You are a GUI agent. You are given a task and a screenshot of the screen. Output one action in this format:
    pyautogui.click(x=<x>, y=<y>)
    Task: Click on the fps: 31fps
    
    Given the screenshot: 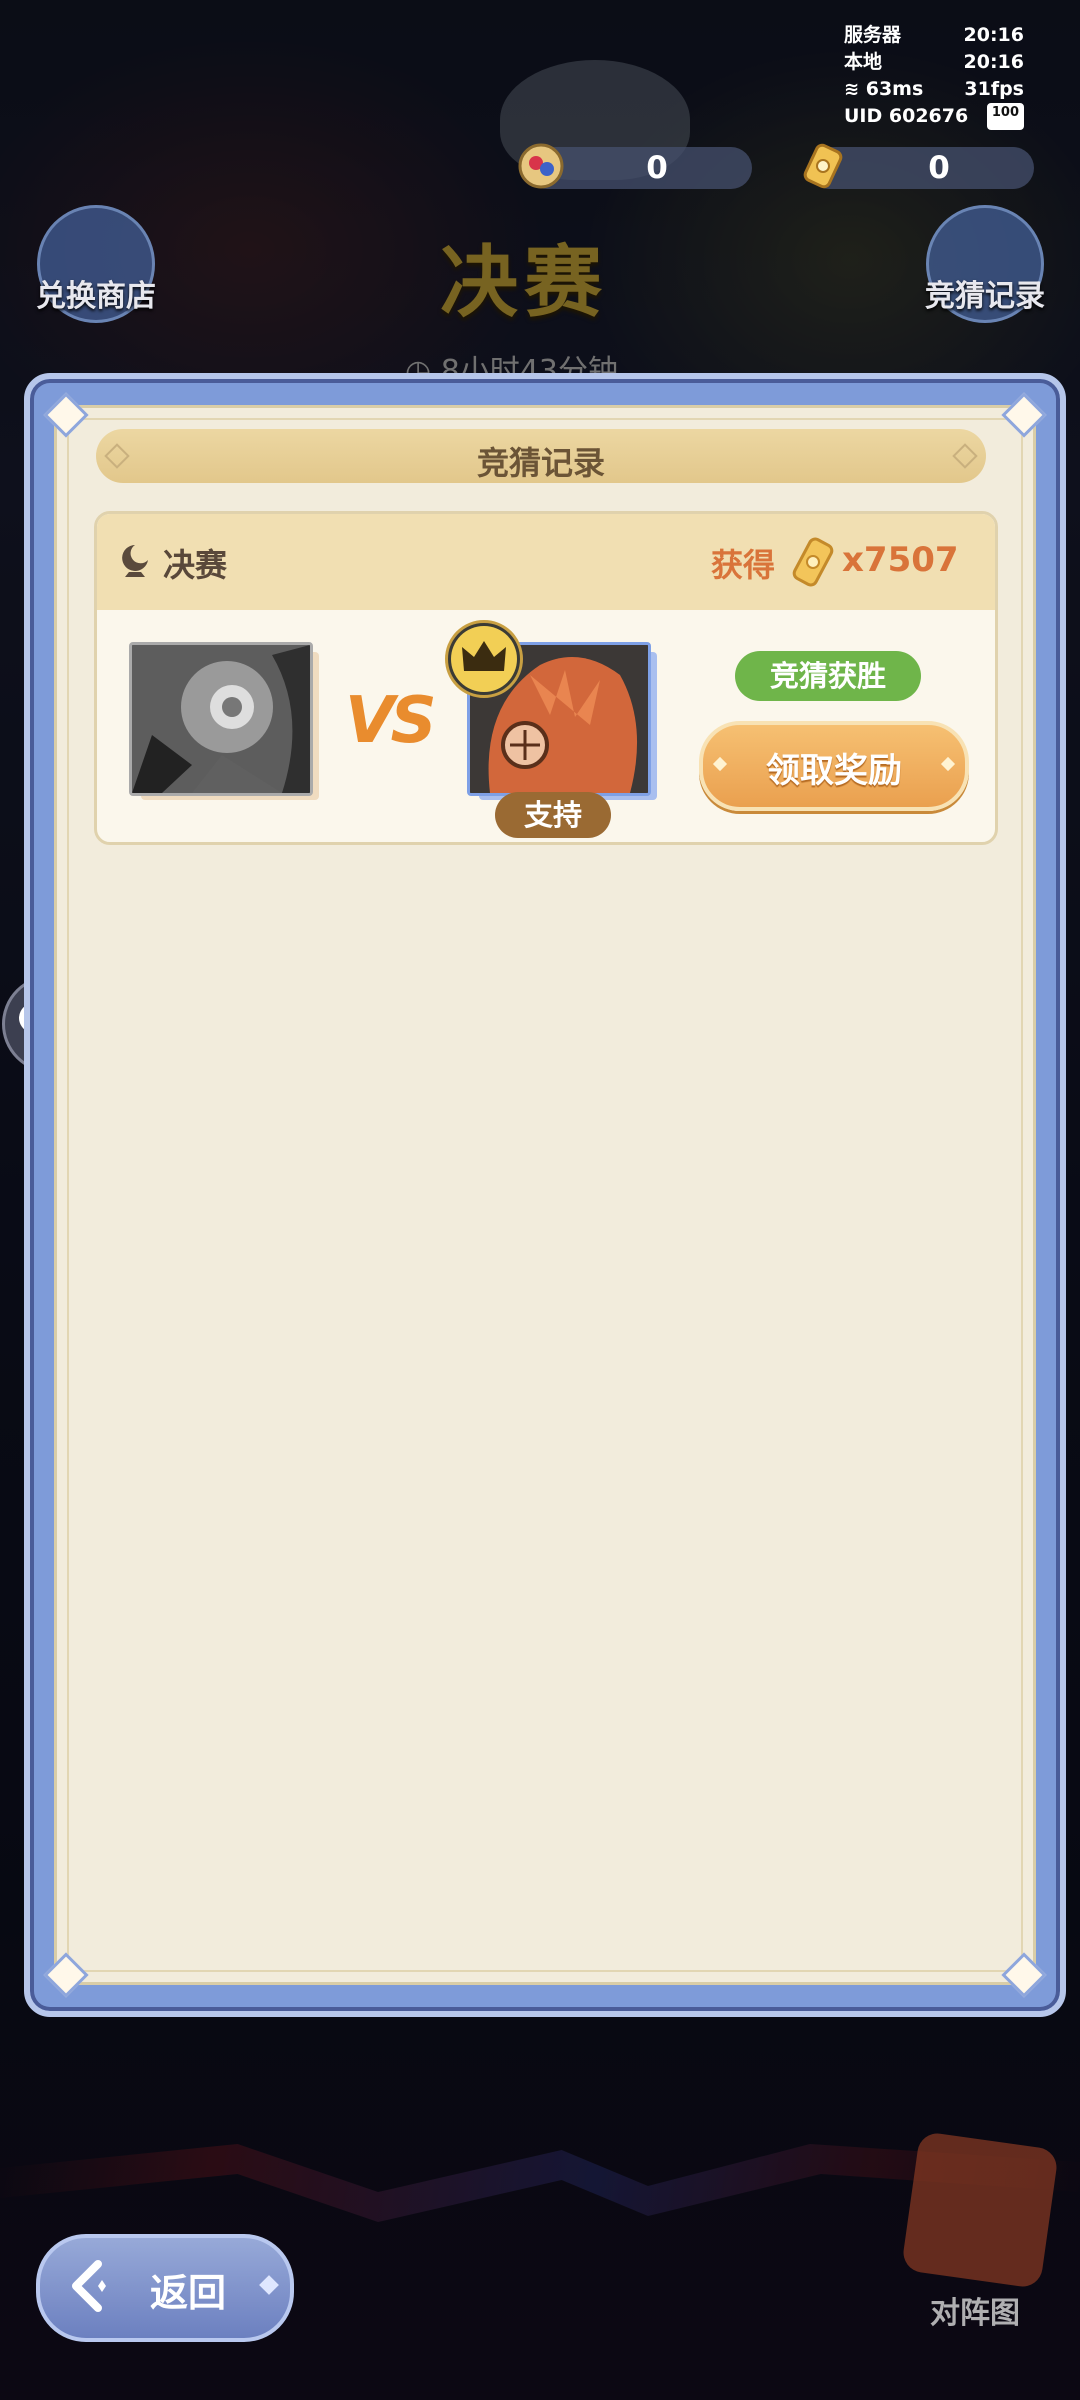 What is the action you would take?
    pyautogui.click(x=994, y=89)
    